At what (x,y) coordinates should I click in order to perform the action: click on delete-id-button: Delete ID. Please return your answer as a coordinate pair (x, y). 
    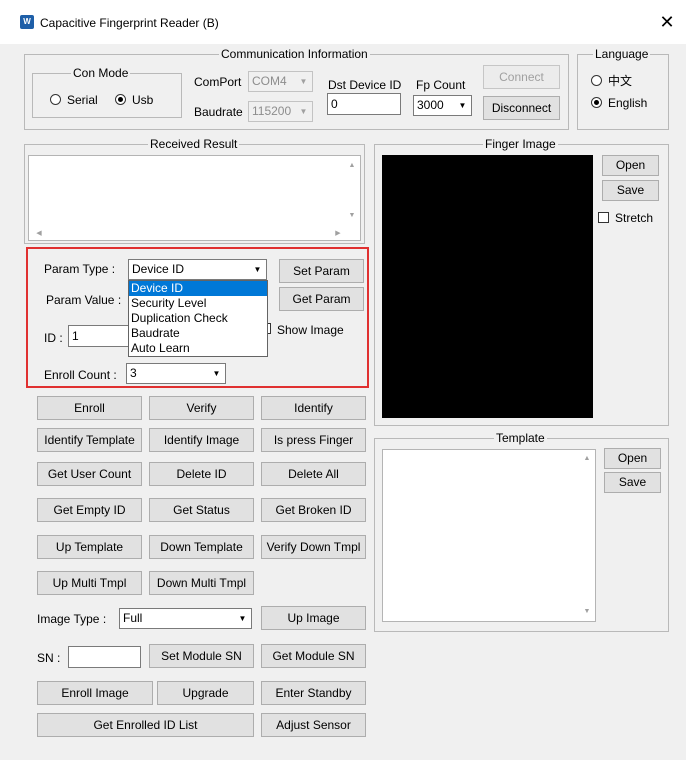
    Looking at the image, I should click on (201, 474).